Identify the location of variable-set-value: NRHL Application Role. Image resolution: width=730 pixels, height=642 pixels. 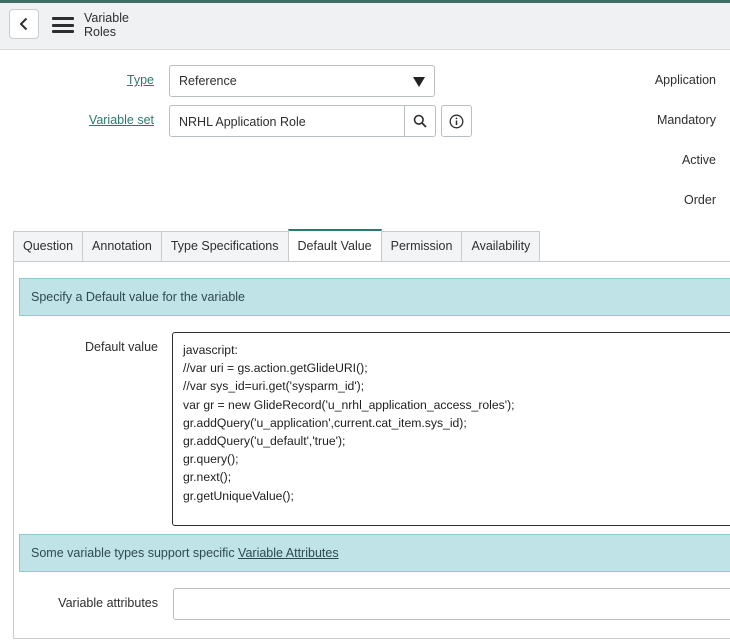
(242, 122).